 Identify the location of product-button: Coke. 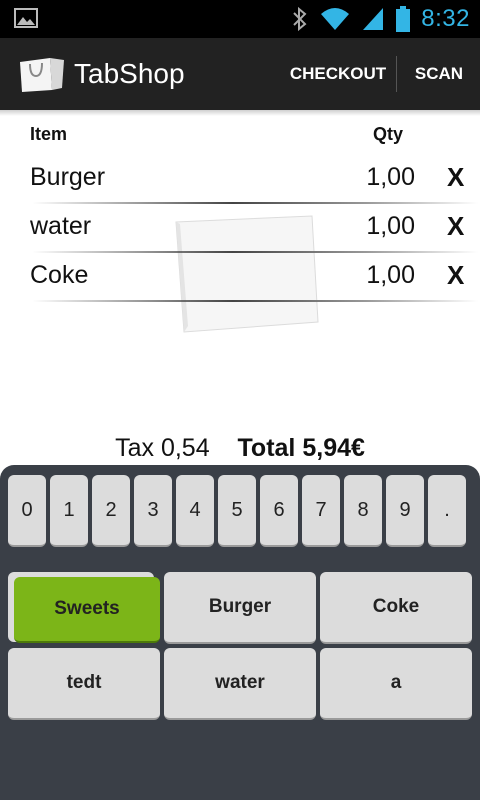
(396, 608).